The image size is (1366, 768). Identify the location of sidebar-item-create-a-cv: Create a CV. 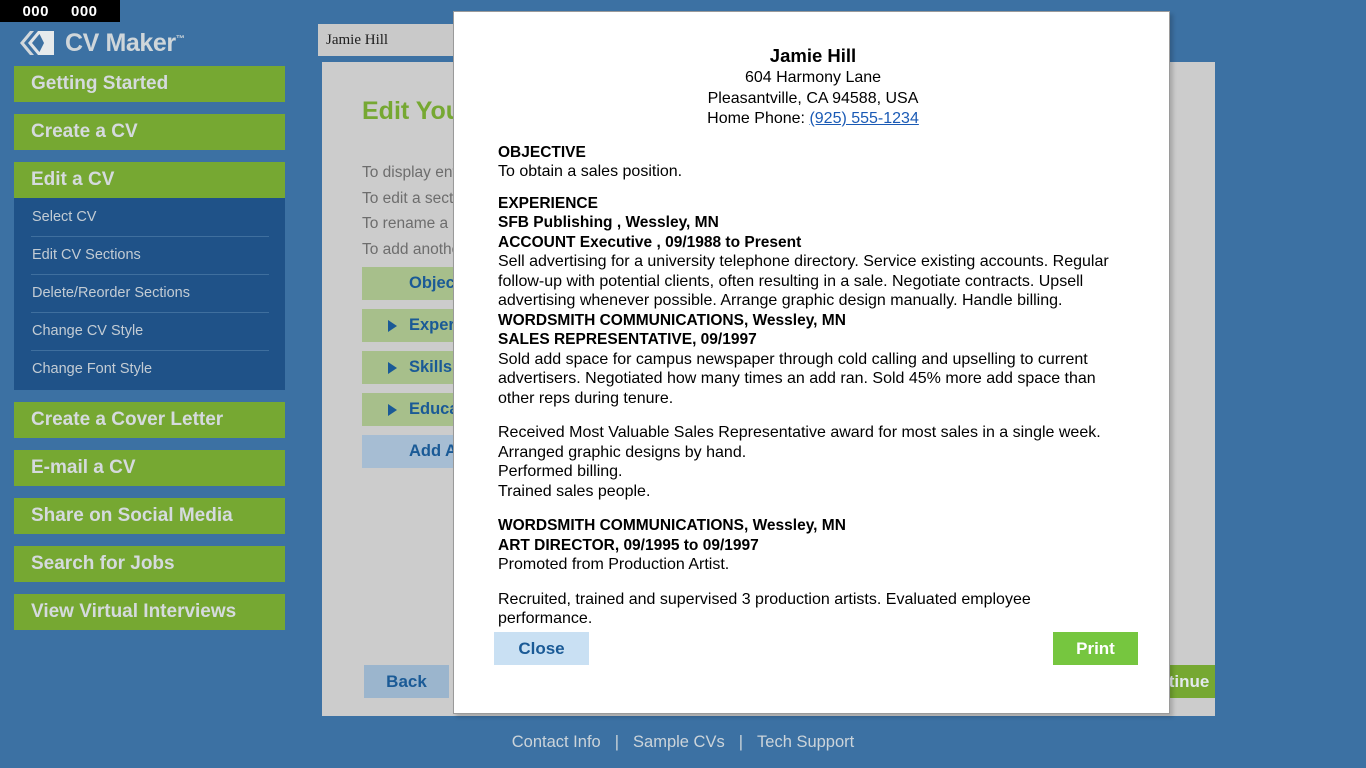
(149, 132).